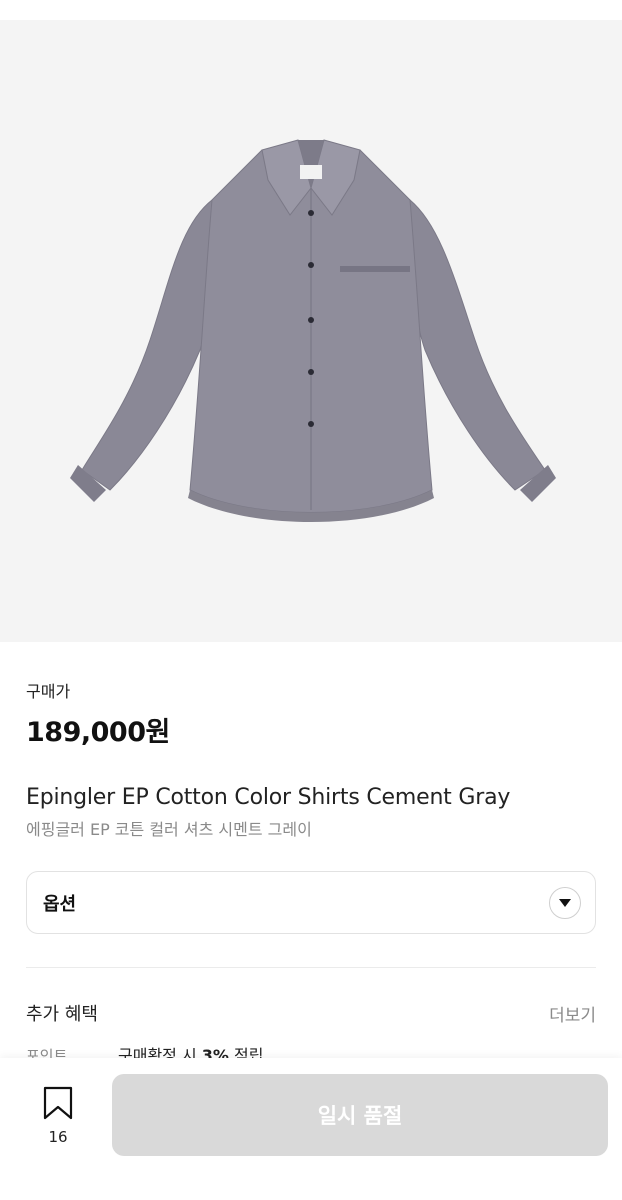 The width and height of the screenshot is (622, 1200). What do you see at coordinates (58, 1105) in the screenshot?
I see `bookmark-icon` at bounding box center [58, 1105].